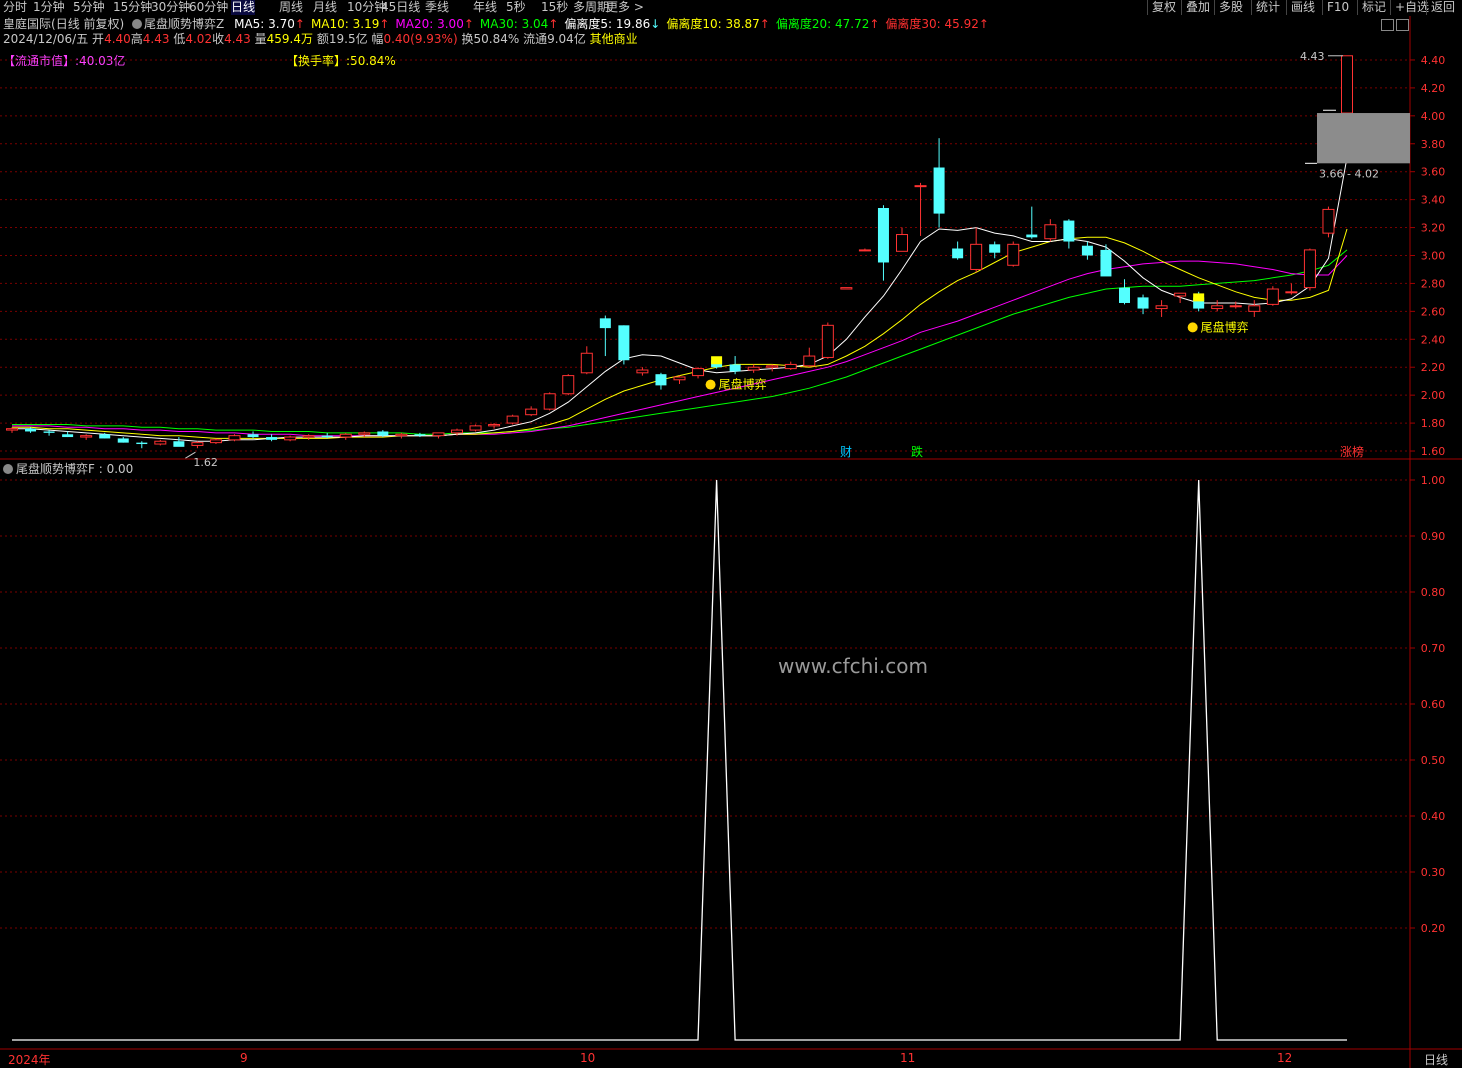  Describe the element at coordinates (1433, 283) in the screenshot. I see `price-tick-label: 2.80` at that location.